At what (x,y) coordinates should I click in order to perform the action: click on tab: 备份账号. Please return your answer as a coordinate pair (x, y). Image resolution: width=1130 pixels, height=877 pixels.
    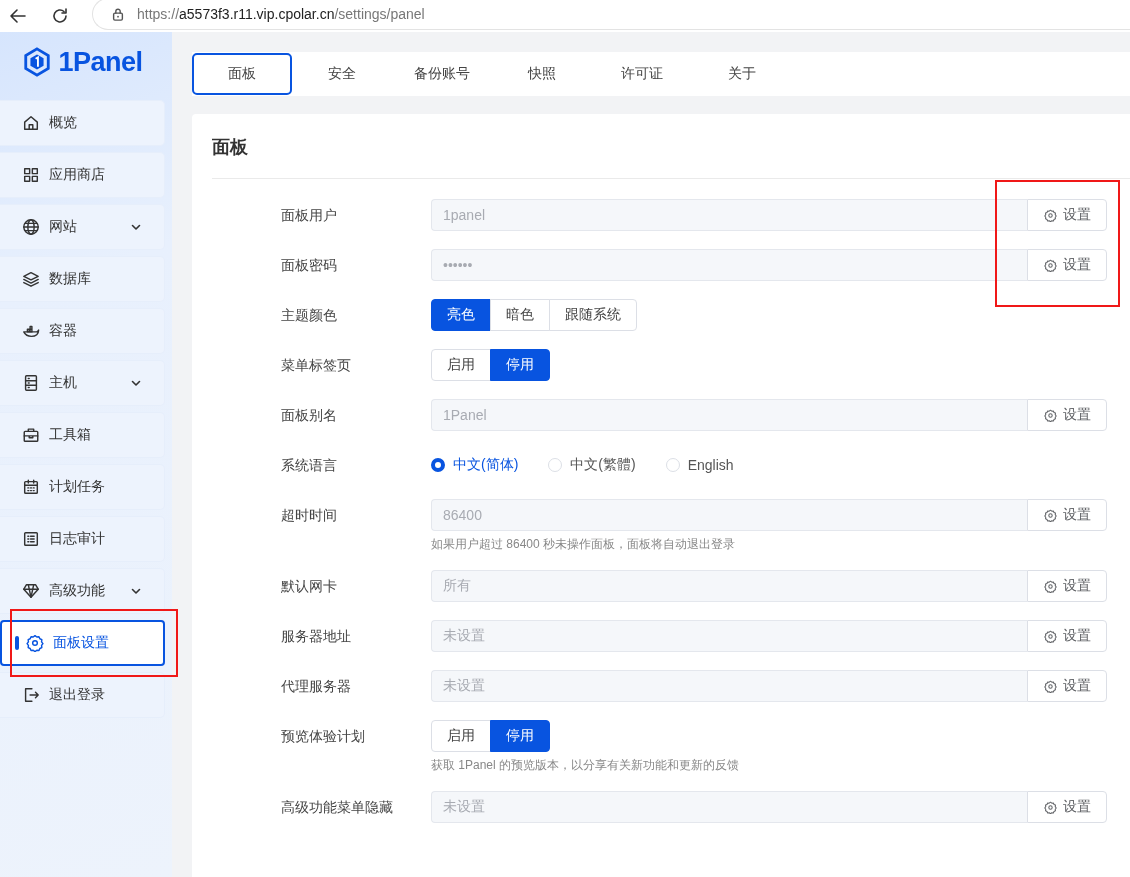
    Looking at the image, I should click on (442, 74).